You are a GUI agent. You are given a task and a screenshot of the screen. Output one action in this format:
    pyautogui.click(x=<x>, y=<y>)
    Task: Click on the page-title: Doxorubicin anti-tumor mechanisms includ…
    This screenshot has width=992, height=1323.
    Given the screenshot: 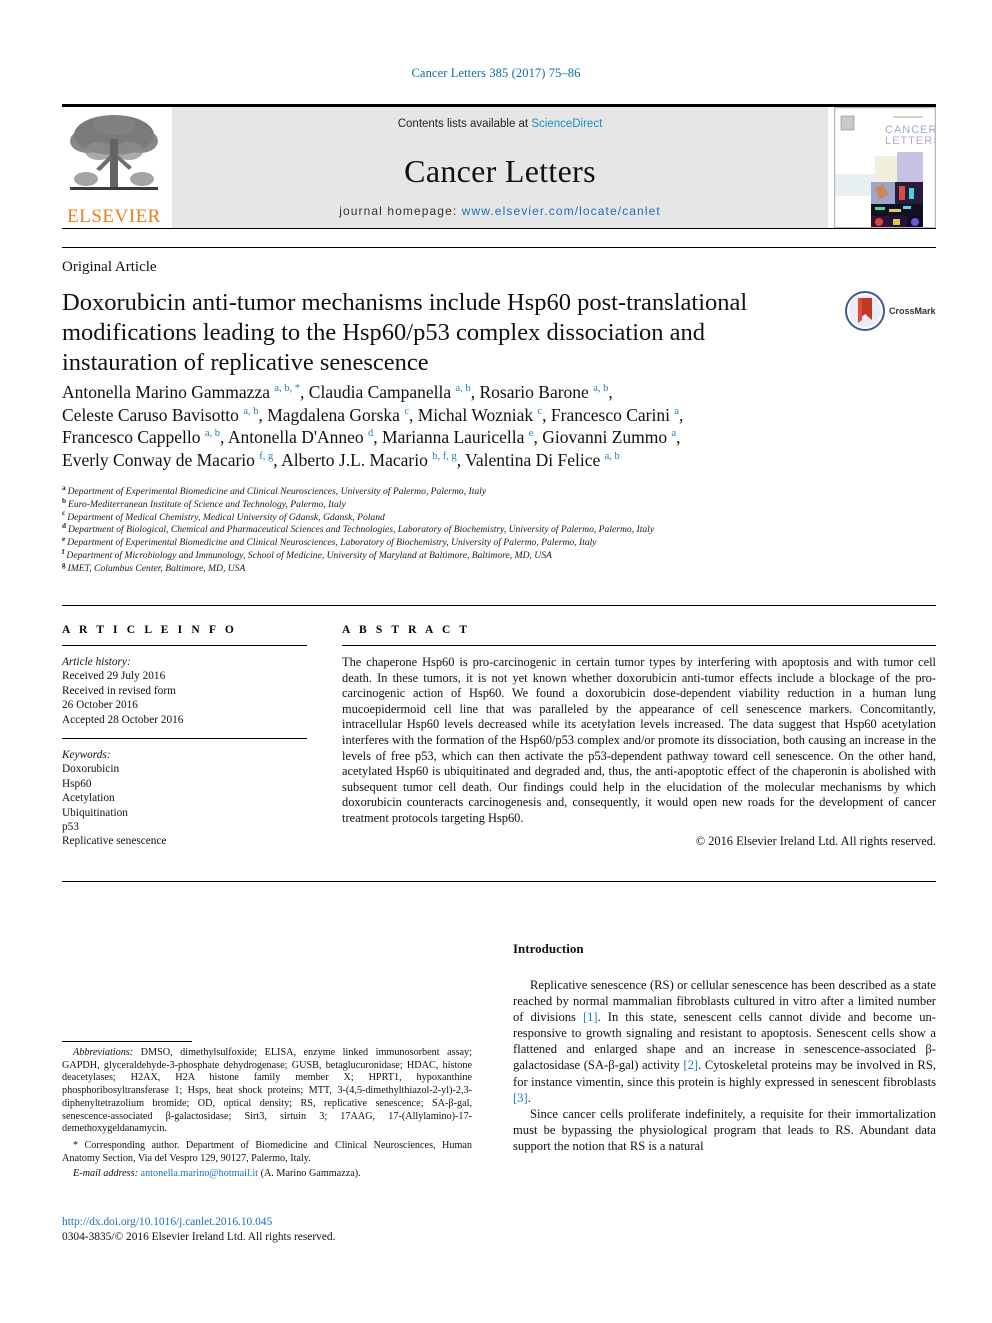 What is the action you would take?
    pyautogui.click(x=405, y=332)
    